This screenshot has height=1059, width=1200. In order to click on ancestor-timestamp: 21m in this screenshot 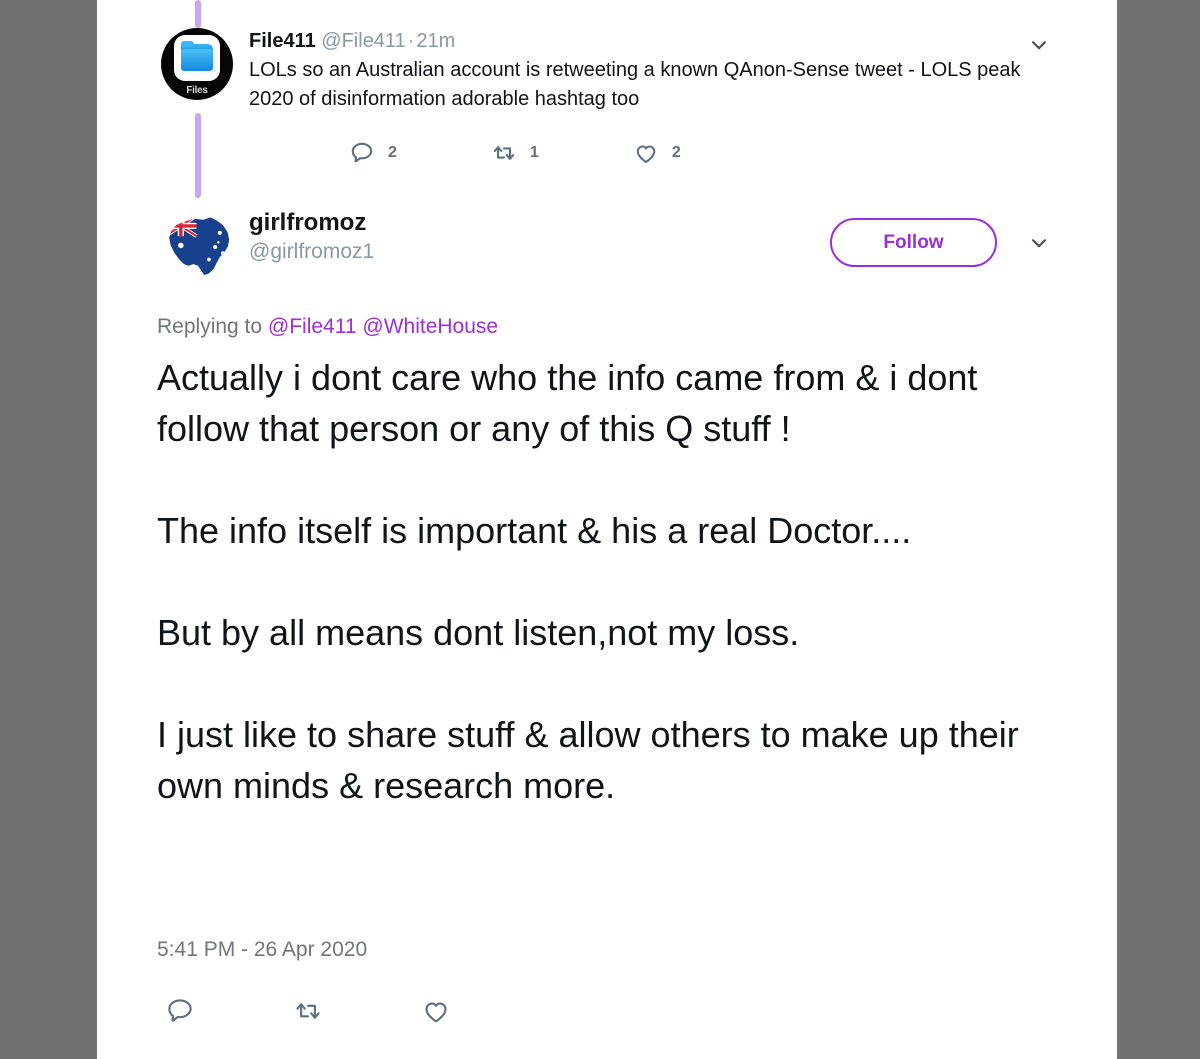, I will do `click(435, 41)`.